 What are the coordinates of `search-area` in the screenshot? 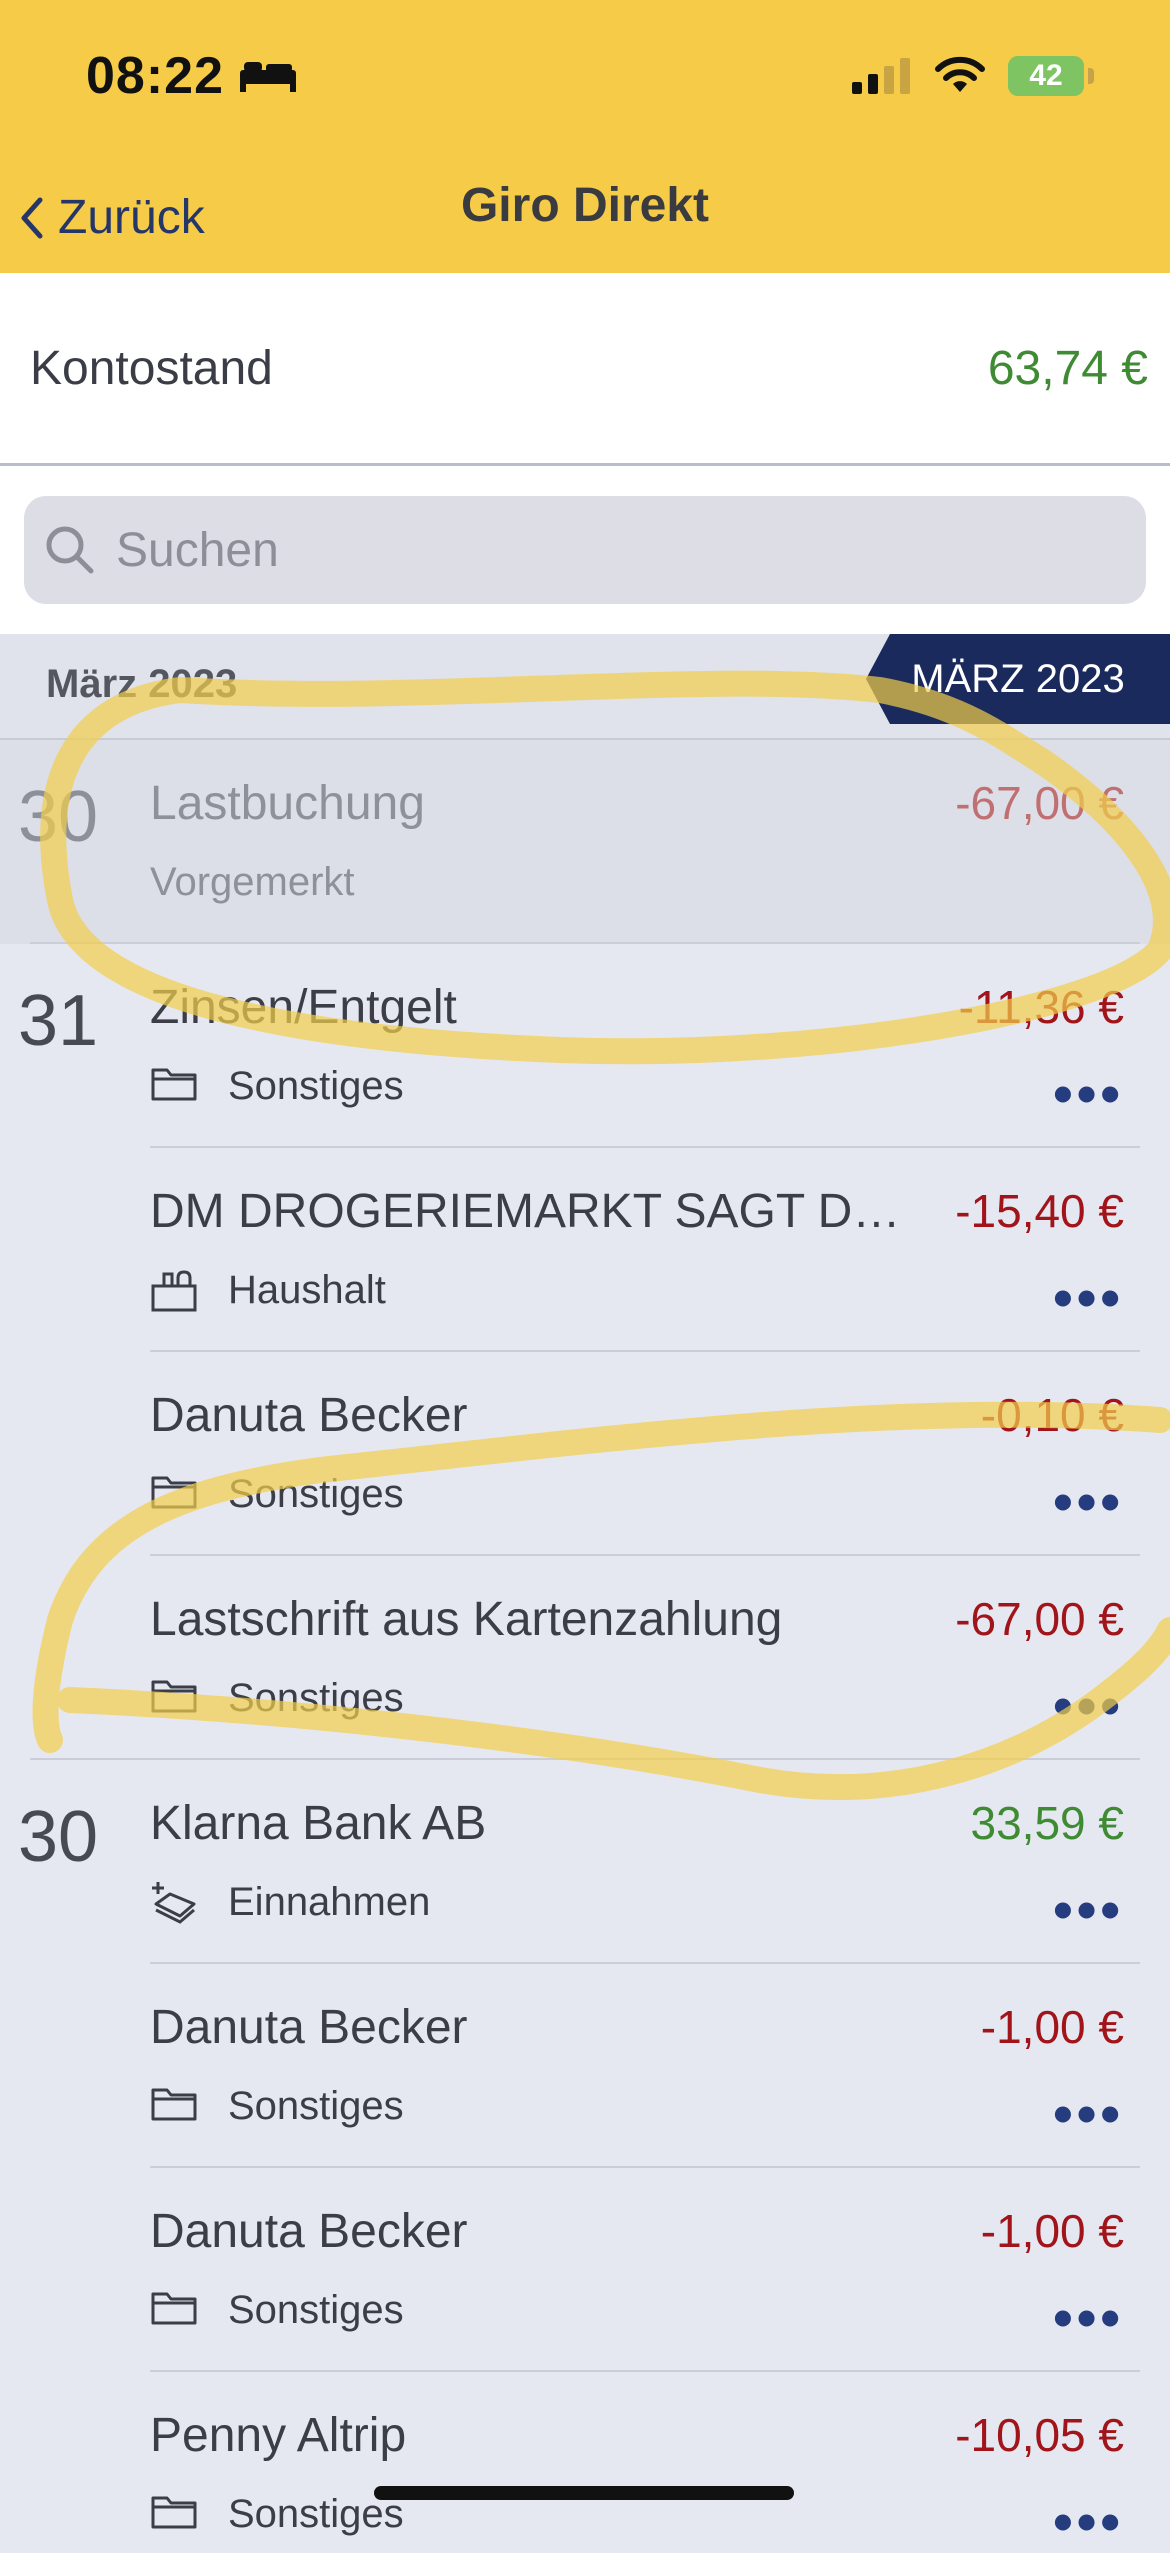 It's located at (585, 550).